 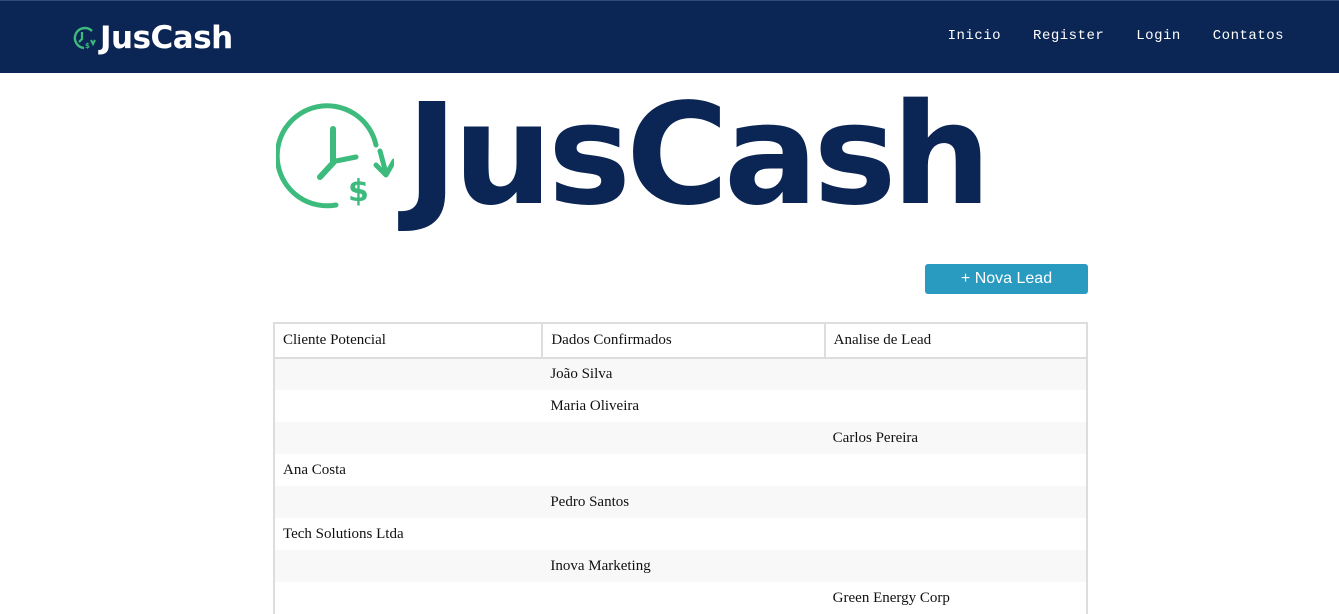 What do you see at coordinates (683, 406) in the screenshot?
I see `table-cell: Maria Oliveira` at bounding box center [683, 406].